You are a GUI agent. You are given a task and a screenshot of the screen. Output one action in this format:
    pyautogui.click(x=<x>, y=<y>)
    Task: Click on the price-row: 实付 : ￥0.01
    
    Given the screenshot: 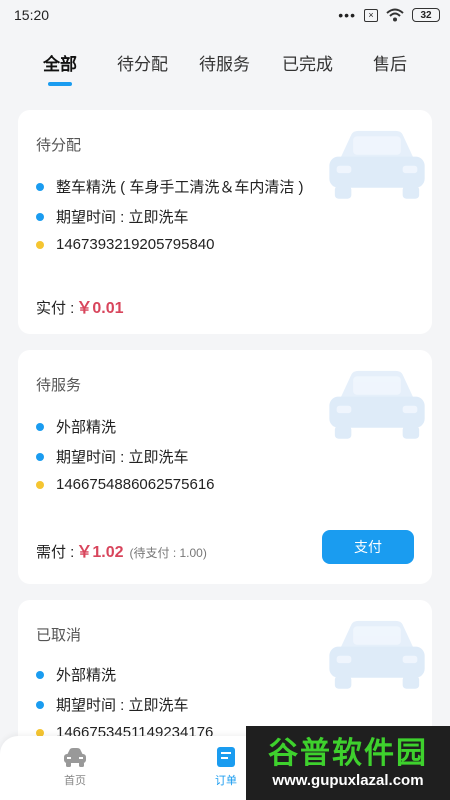 What is the action you would take?
    pyautogui.click(x=80, y=306)
    